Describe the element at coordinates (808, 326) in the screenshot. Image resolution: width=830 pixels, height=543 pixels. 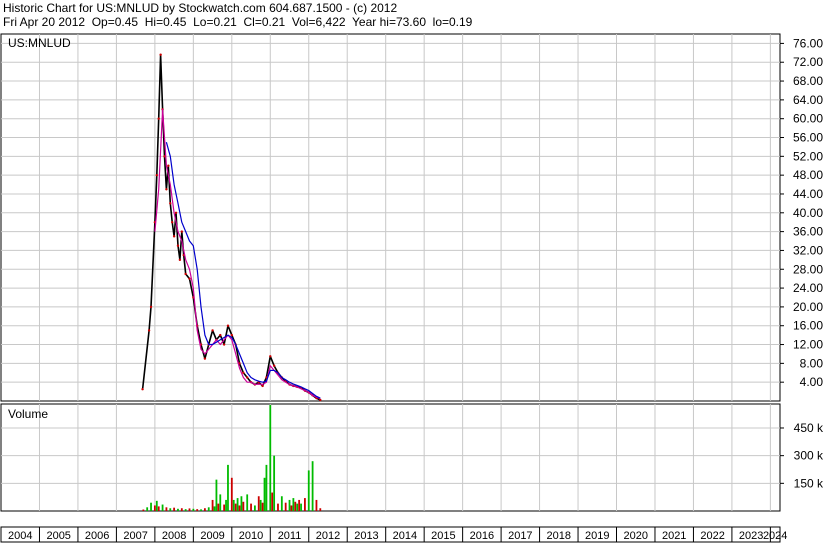
I see `price-y-tick-label: 16.00` at that location.